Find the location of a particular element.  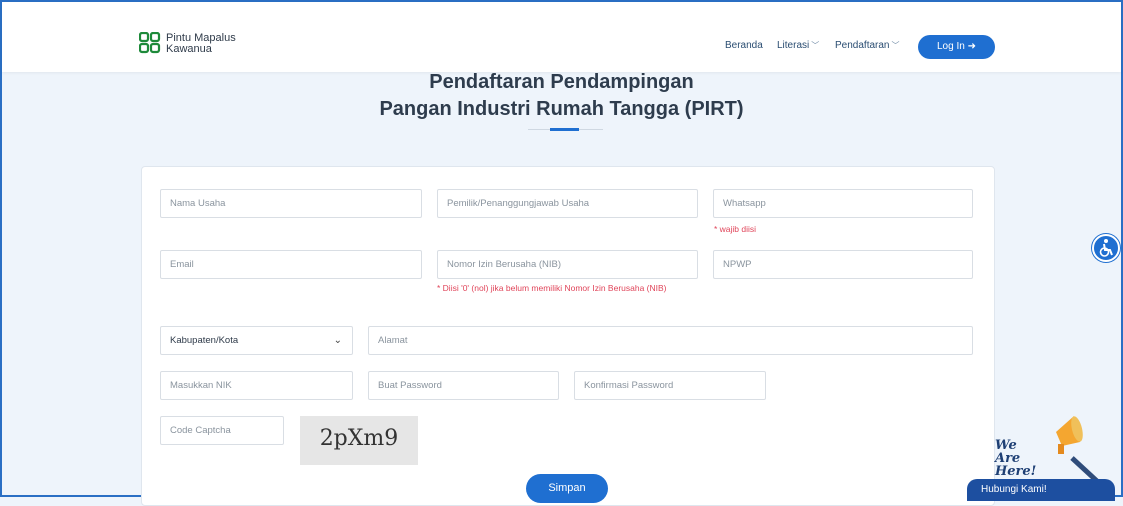

submit-button: Simpan is located at coordinates (567, 488).